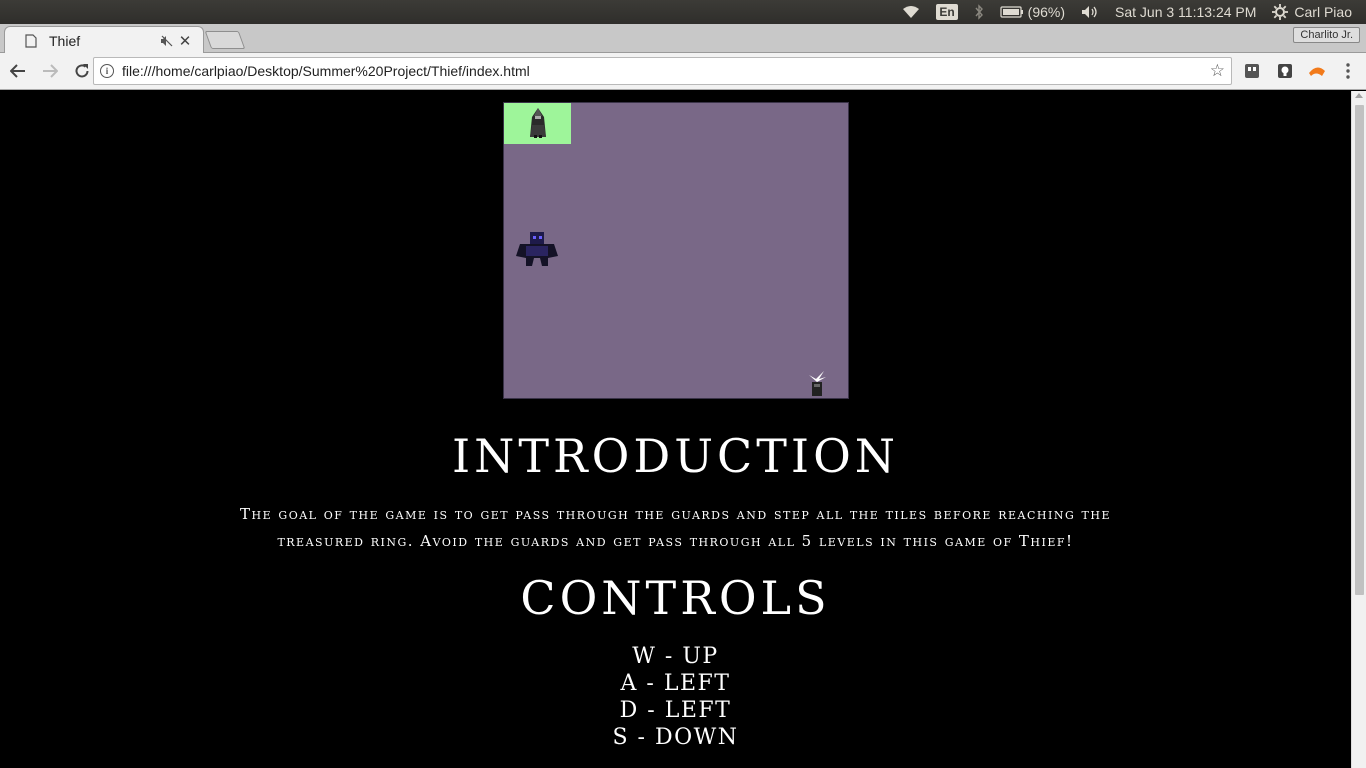 The height and width of the screenshot is (768, 1366). I want to click on control-left: A - LEFT, so click(675, 683).